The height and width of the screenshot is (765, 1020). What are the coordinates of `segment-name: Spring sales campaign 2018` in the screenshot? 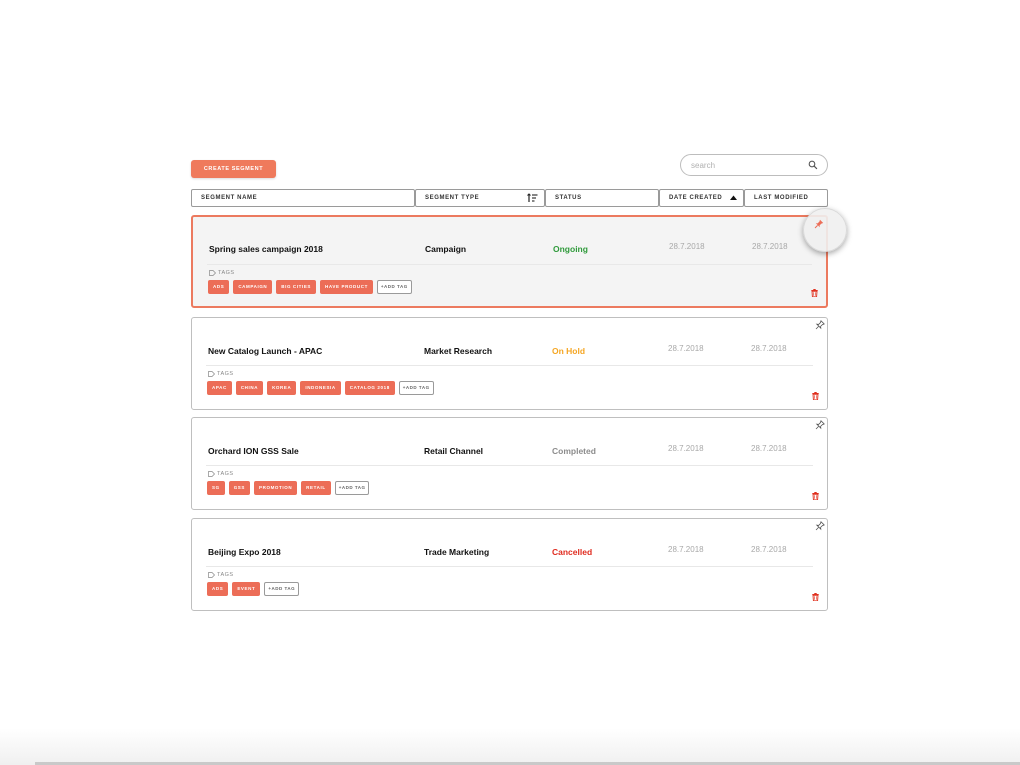 It's located at (266, 249).